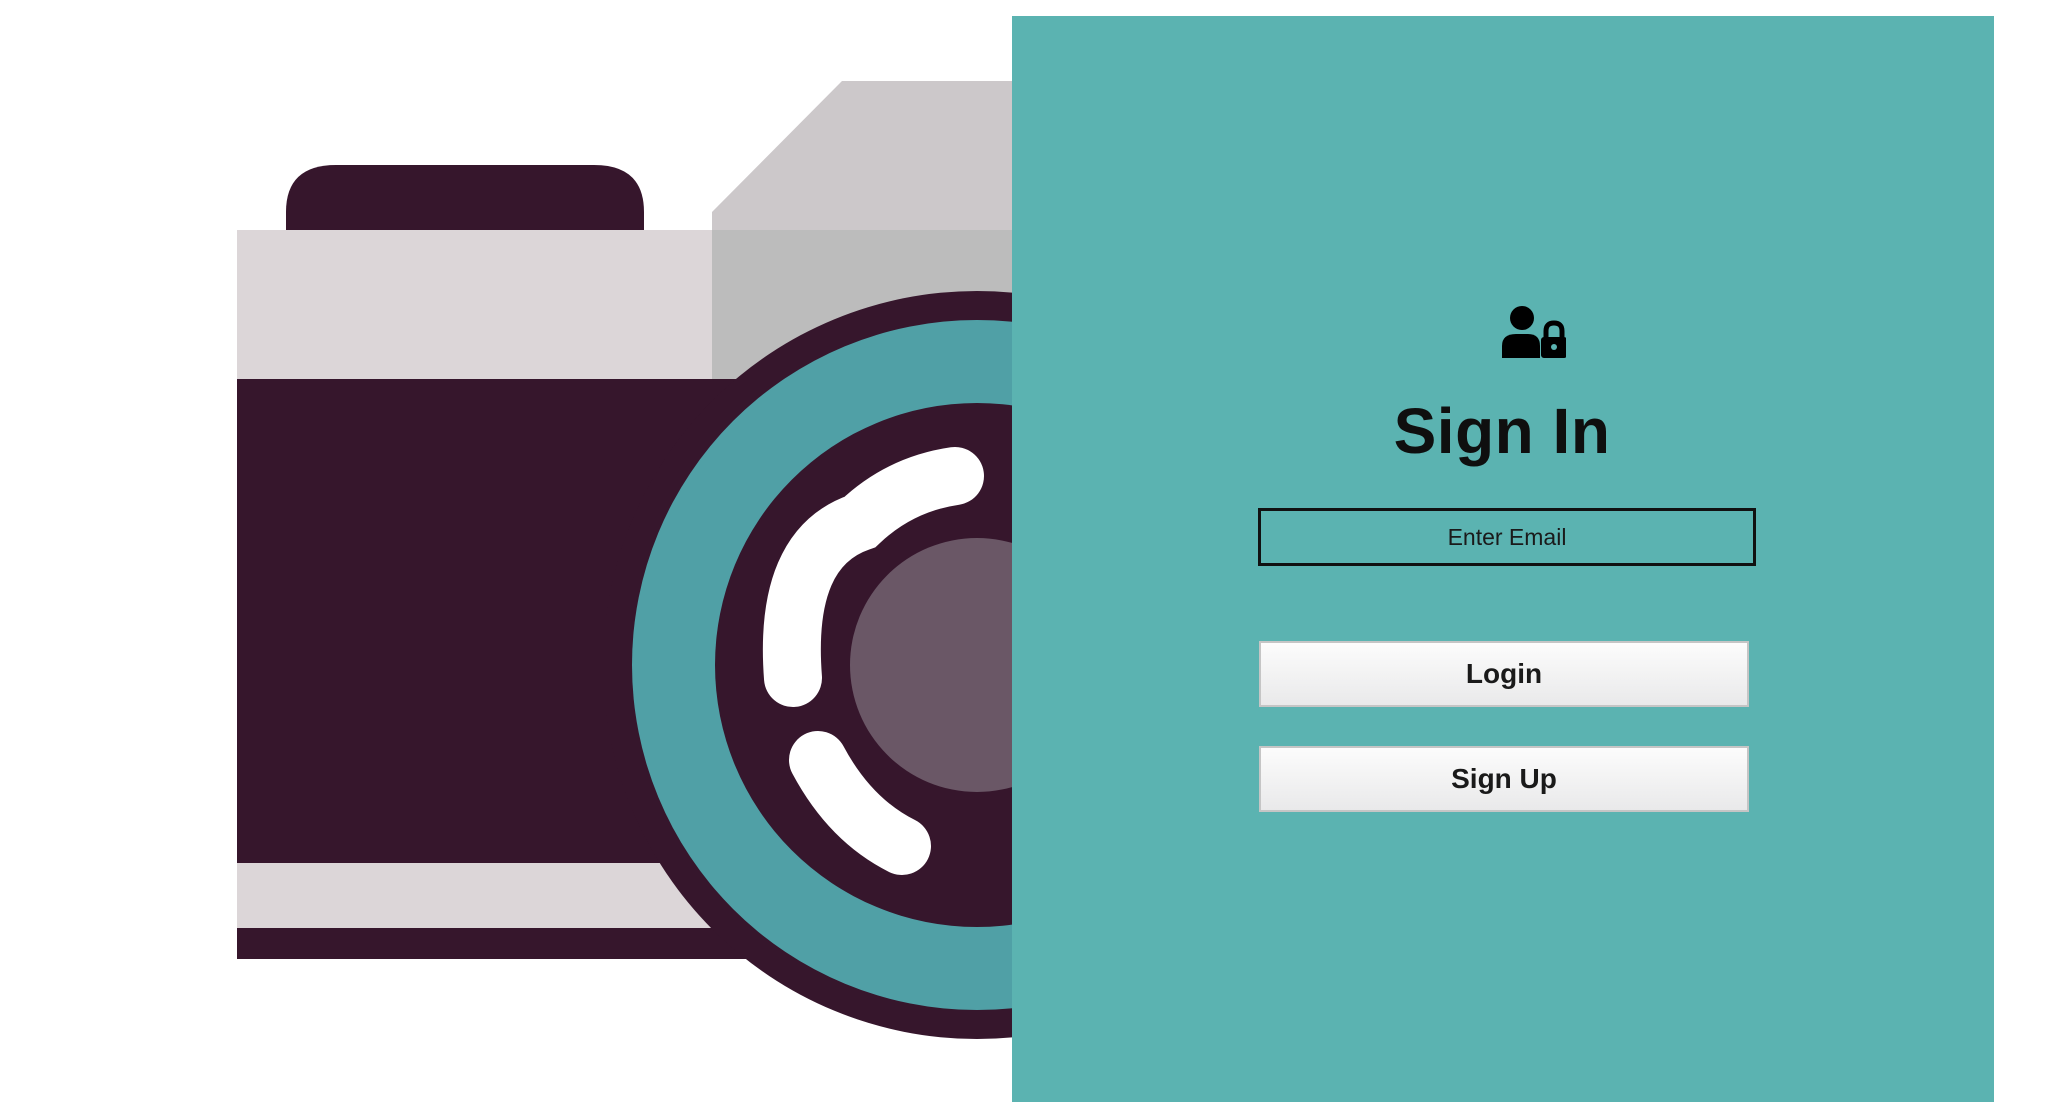 This screenshot has width=2054, height=1118. I want to click on login-button: Login, so click(1504, 674).